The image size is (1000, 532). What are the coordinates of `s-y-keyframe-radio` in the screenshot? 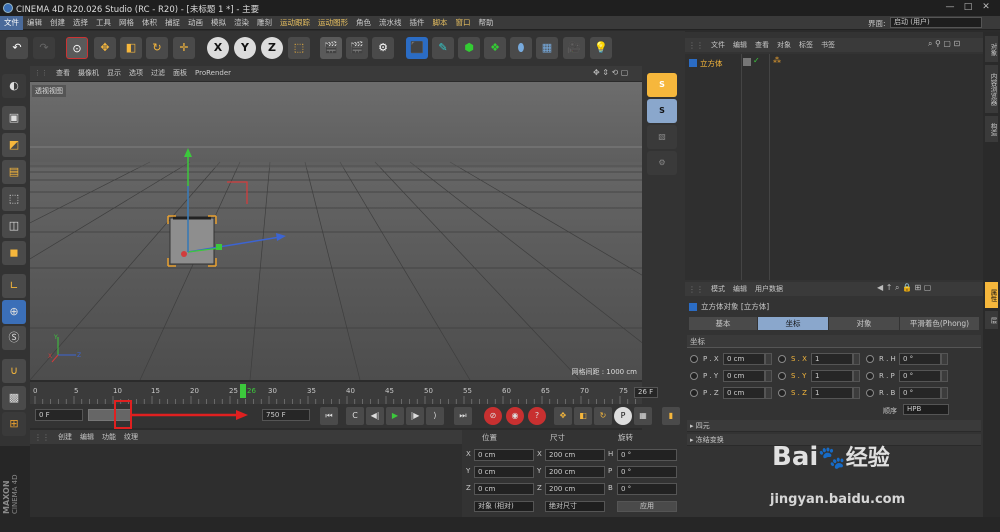 It's located at (782, 375).